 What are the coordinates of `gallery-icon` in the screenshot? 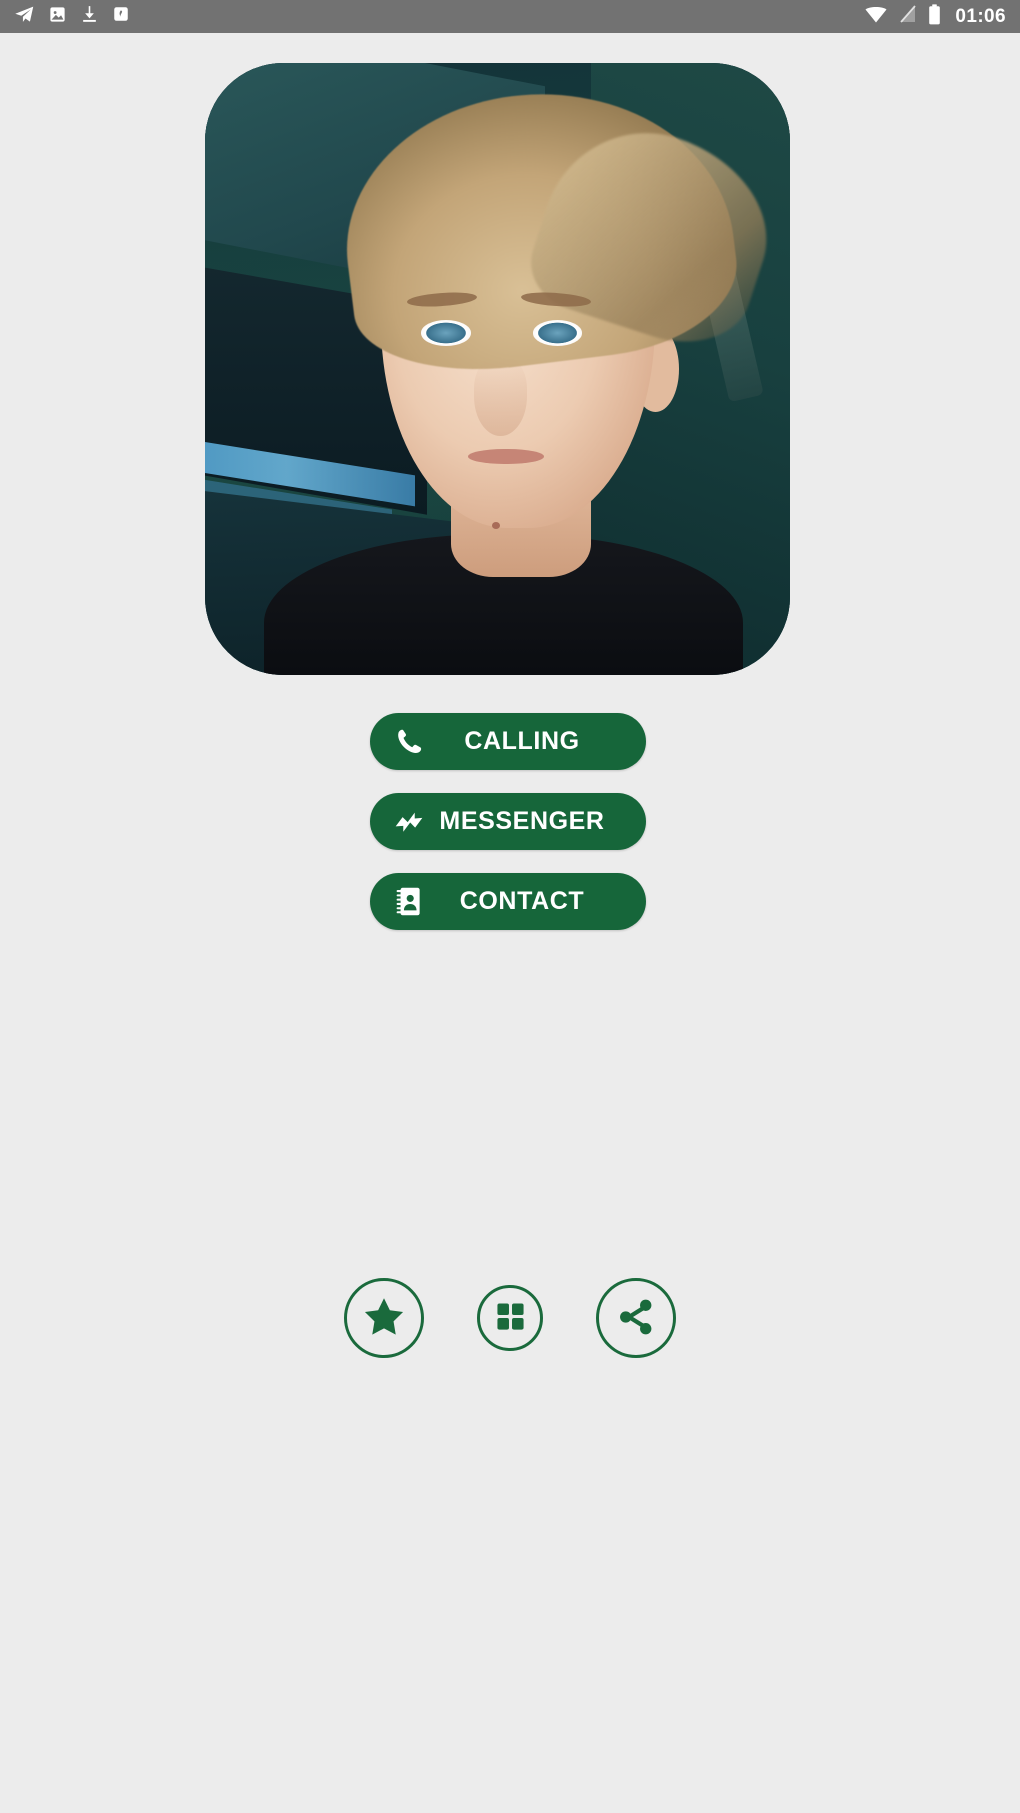 It's located at (57, 17).